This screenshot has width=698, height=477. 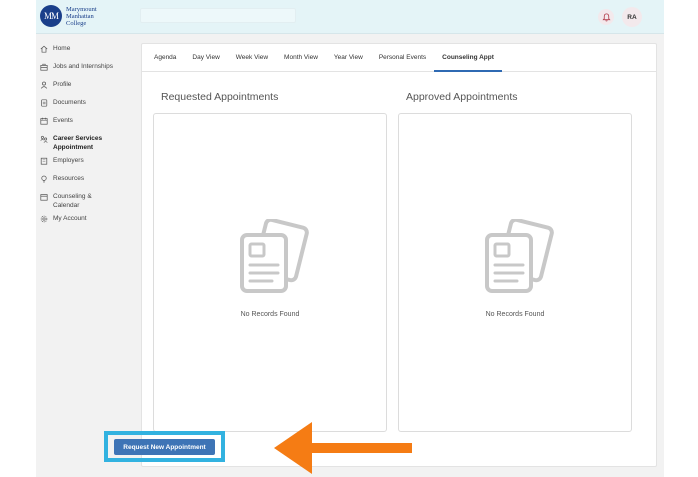 I want to click on sidebar-item-events: Events, so click(x=86, y=123).